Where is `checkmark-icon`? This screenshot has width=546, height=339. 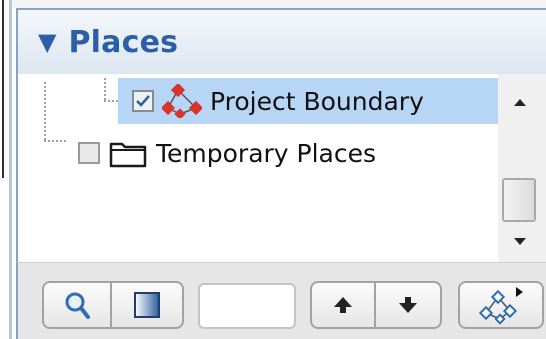
checkmark-icon is located at coordinates (143, 101).